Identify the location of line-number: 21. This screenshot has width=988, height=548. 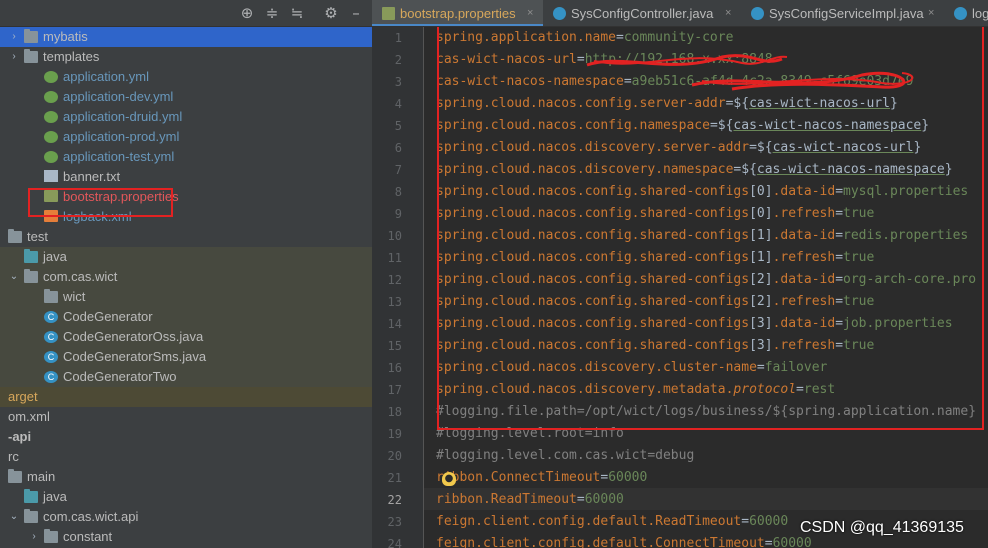
(394, 478).